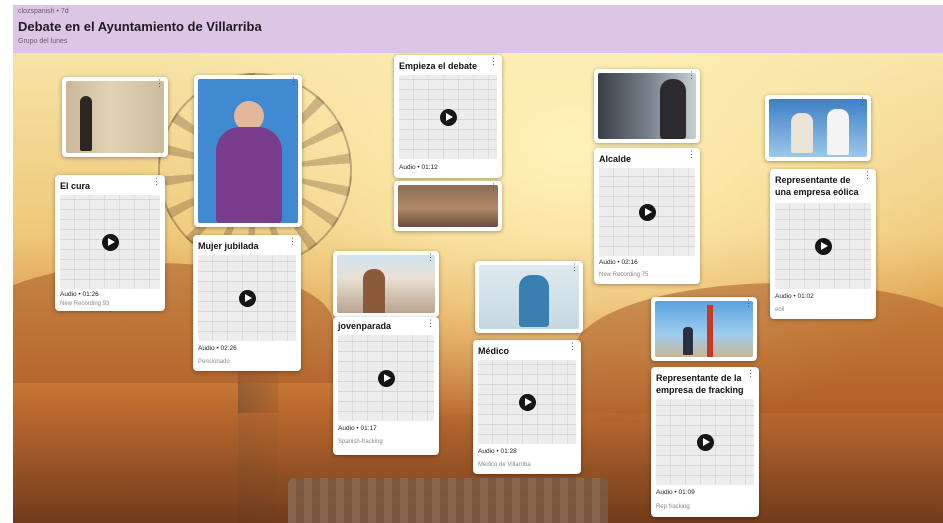 This screenshot has width=943, height=523. Describe the element at coordinates (700, 384) in the screenshot. I see `card-title: Representante de la empresa de fracking` at that location.